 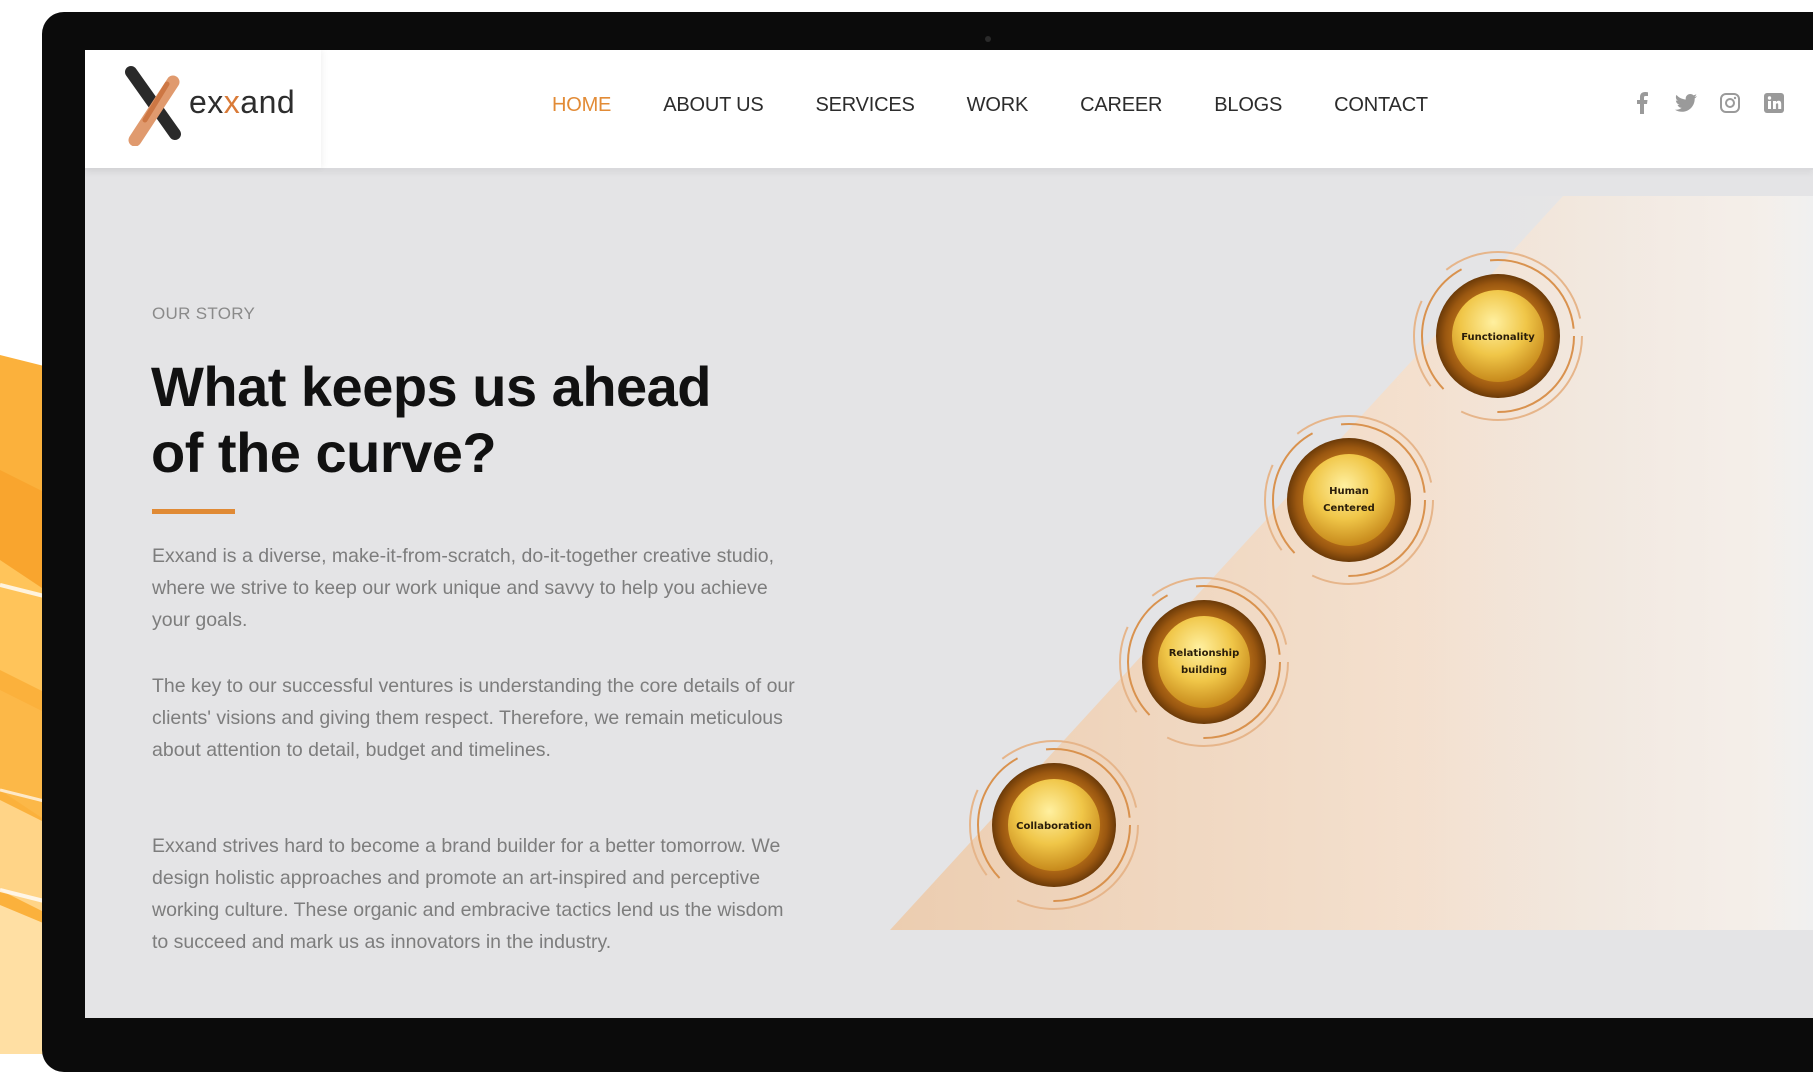 What do you see at coordinates (1642, 103) in the screenshot?
I see `facebook-icon` at bounding box center [1642, 103].